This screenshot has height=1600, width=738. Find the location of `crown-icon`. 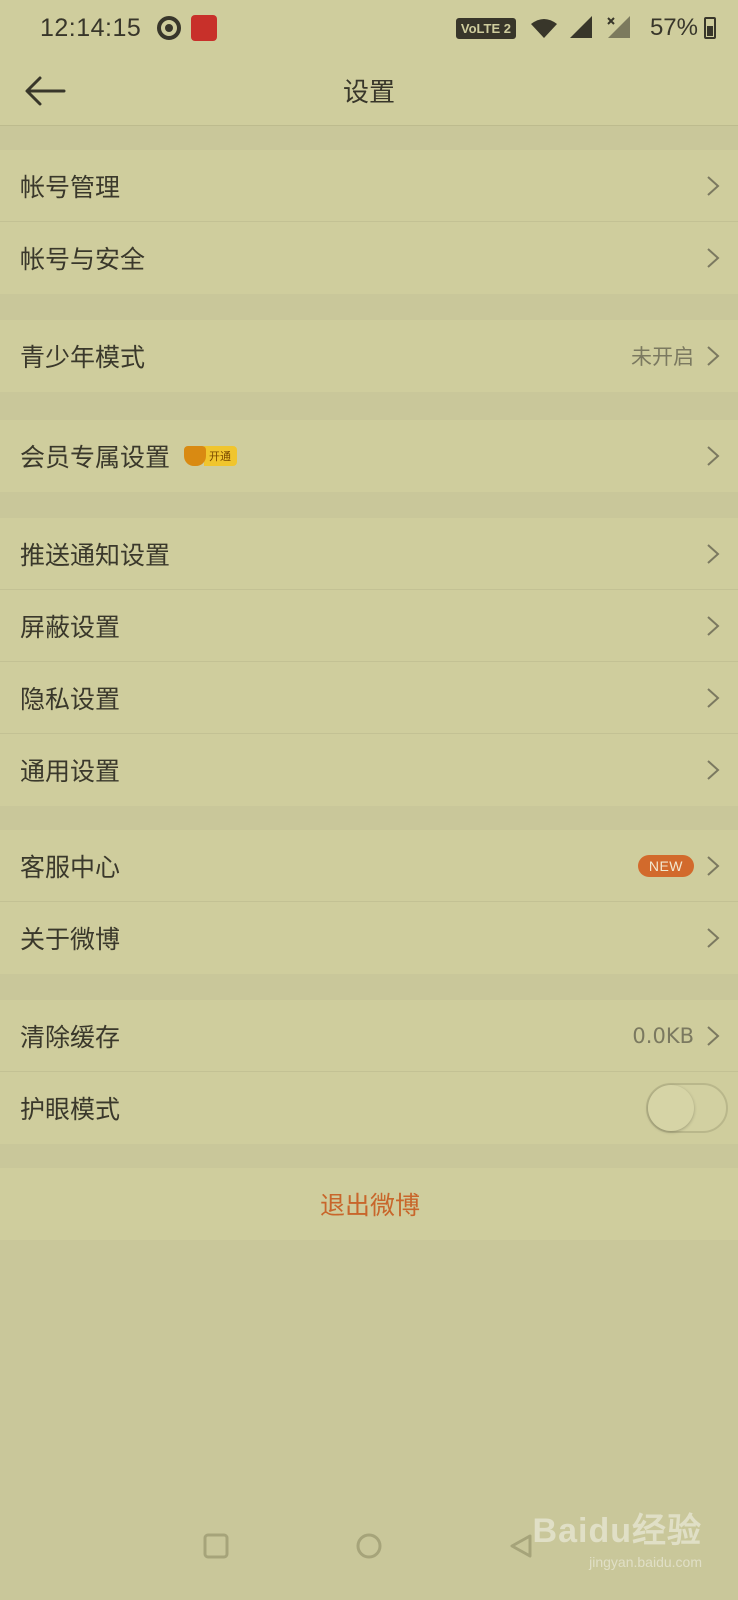

crown-icon is located at coordinates (195, 456).